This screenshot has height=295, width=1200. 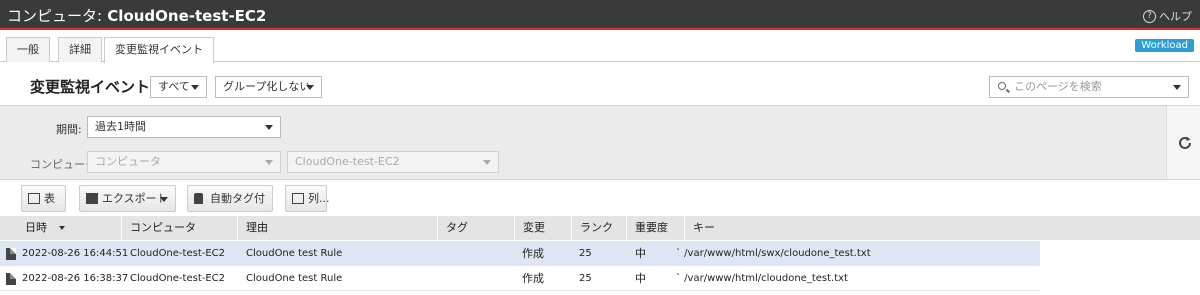 What do you see at coordinates (762, 278) in the screenshot?
I see `cell-key: ` /var/www/html/cloudone_test.txt` at bounding box center [762, 278].